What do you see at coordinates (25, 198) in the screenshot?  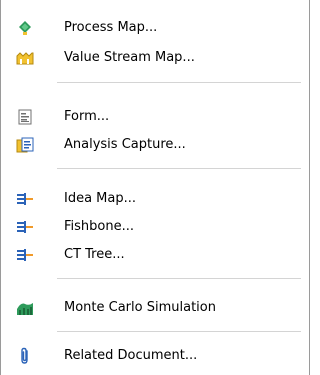 I see `idea-map-icon` at bounding box center [25, 198].